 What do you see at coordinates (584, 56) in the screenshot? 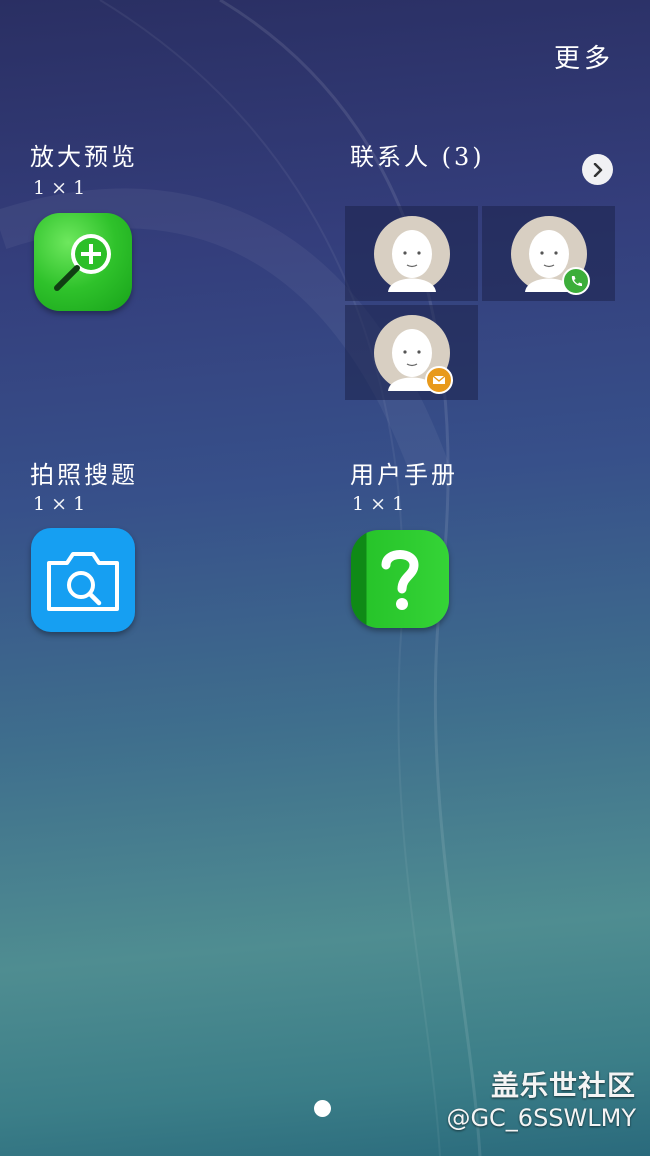
I see `more-button: 更多` at bounding box center [584, 56].